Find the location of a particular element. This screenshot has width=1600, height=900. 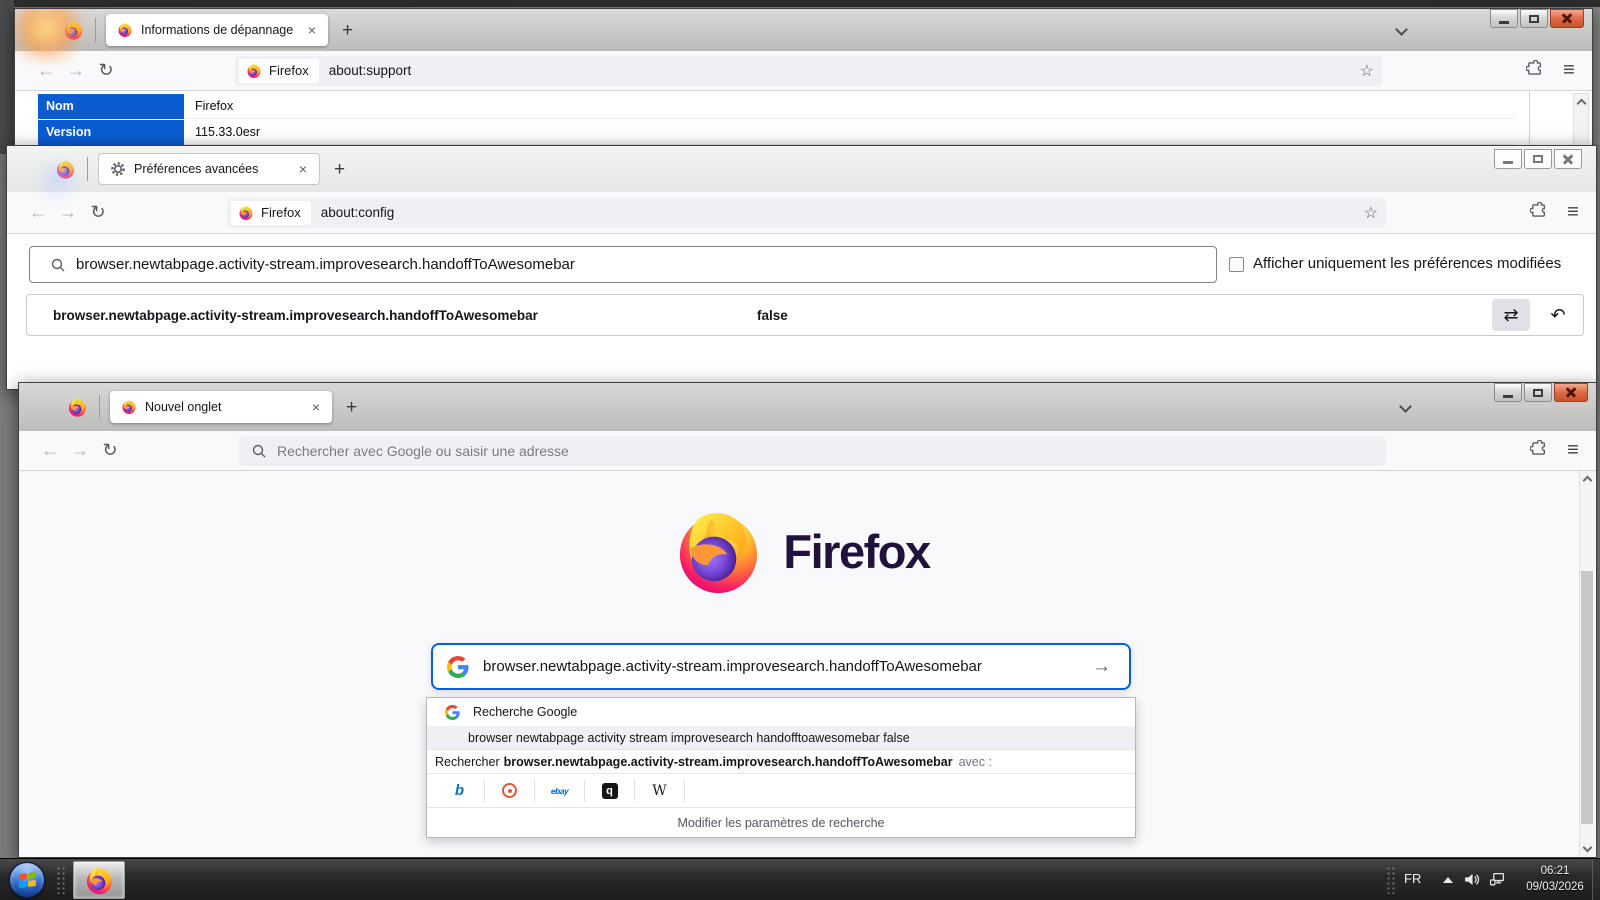

search-with-prefix: Rechercher is located at coordinates (467, 761).